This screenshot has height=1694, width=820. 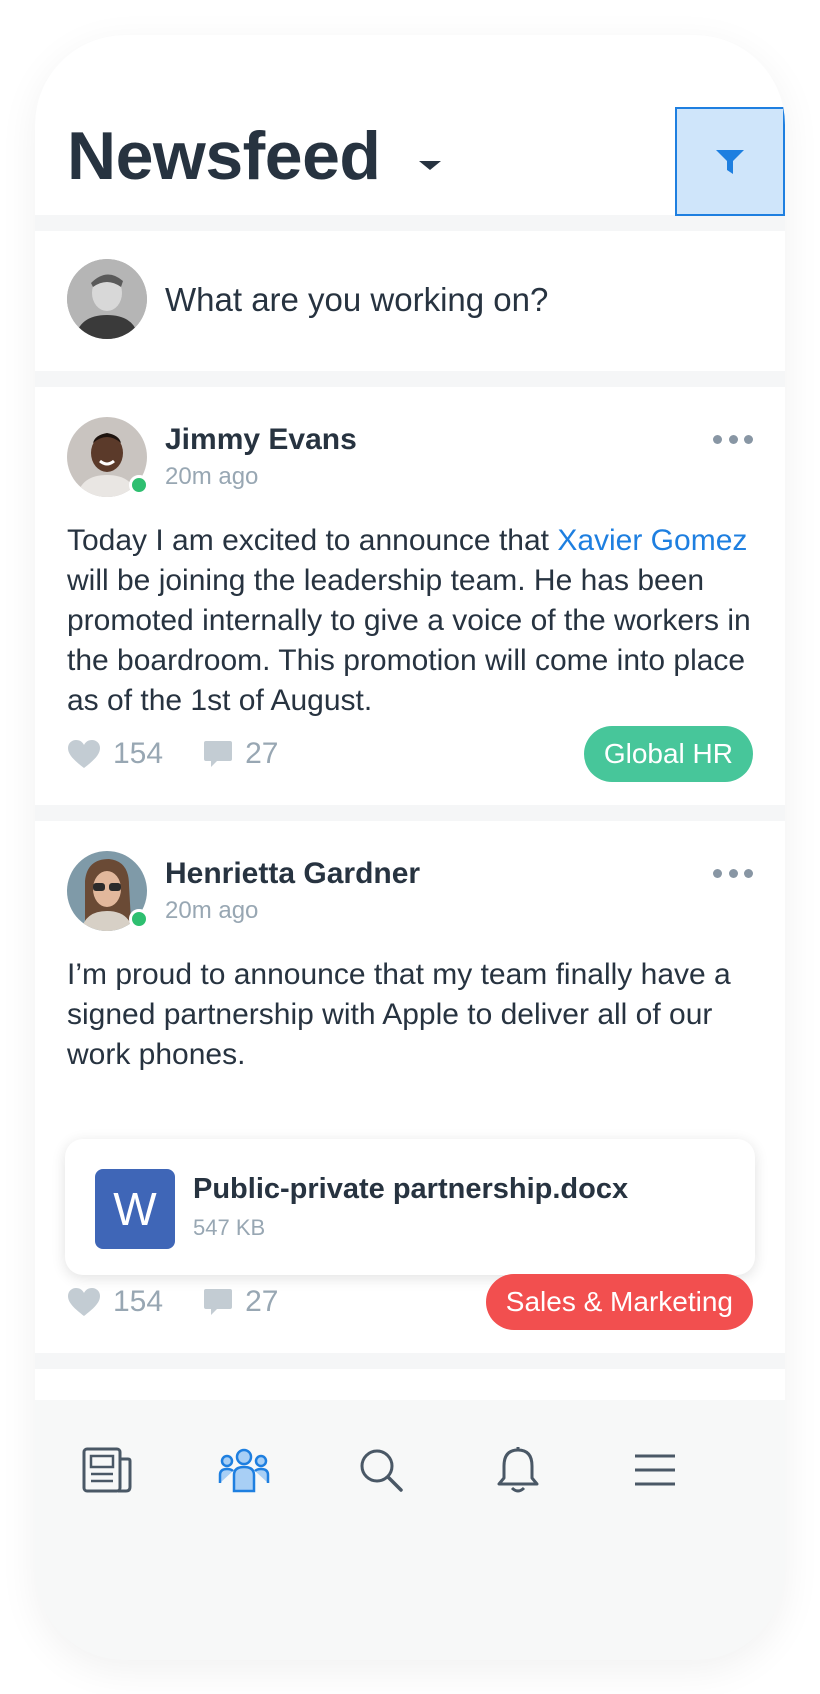 I want to click on people-icon, so click(x=244, y=1470).